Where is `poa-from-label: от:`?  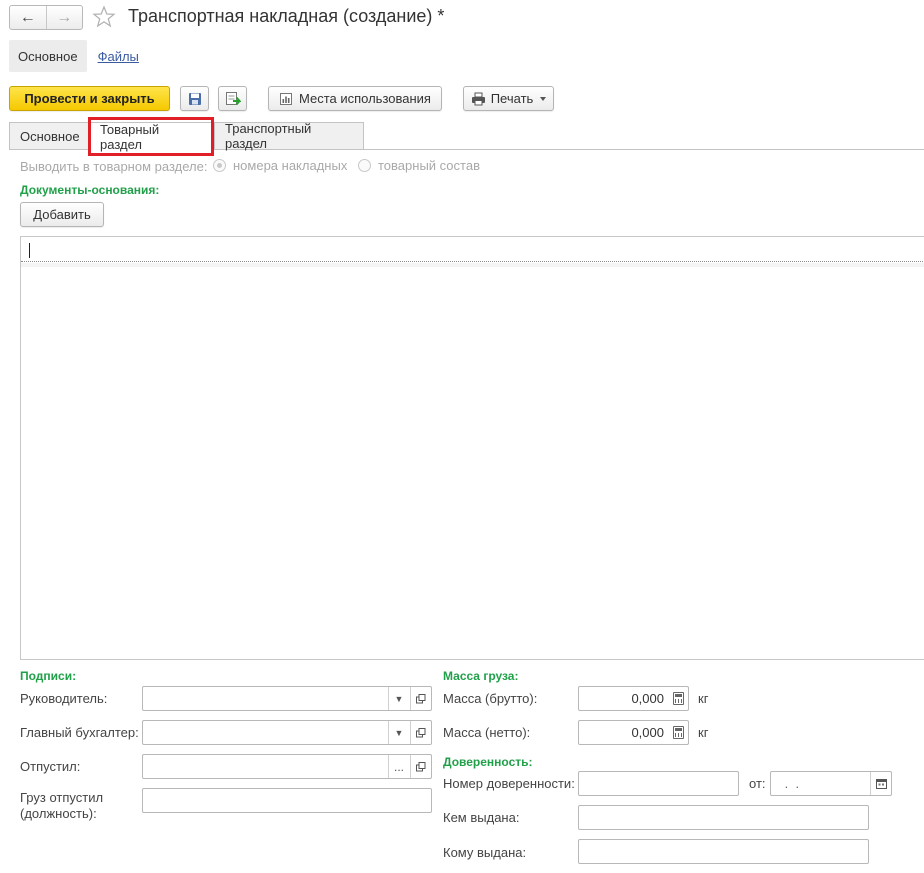
poa-from-label: от: is located at coordinates (757, 783).